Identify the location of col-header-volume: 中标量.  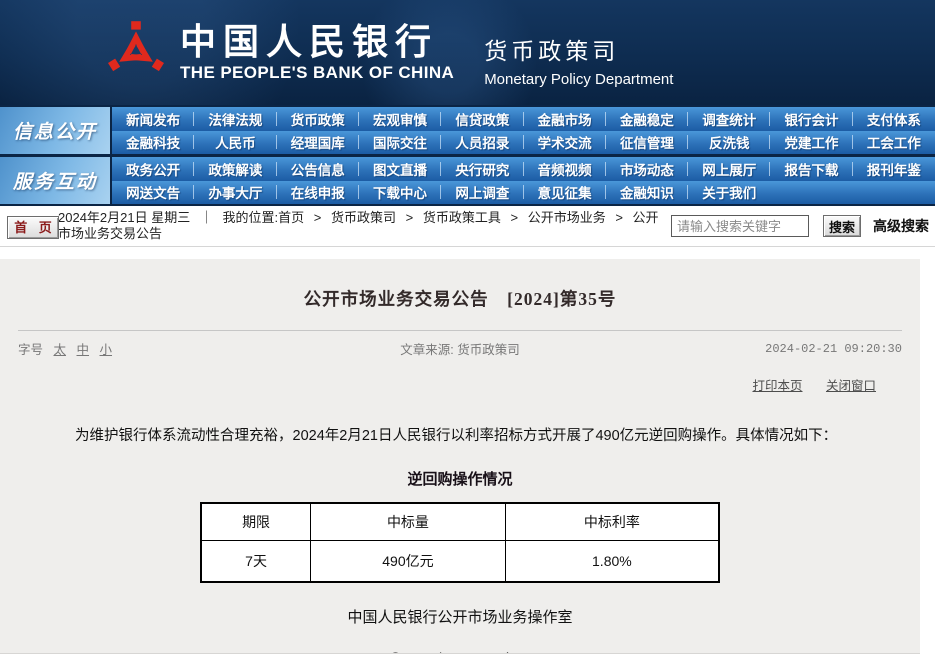
(408, 521).